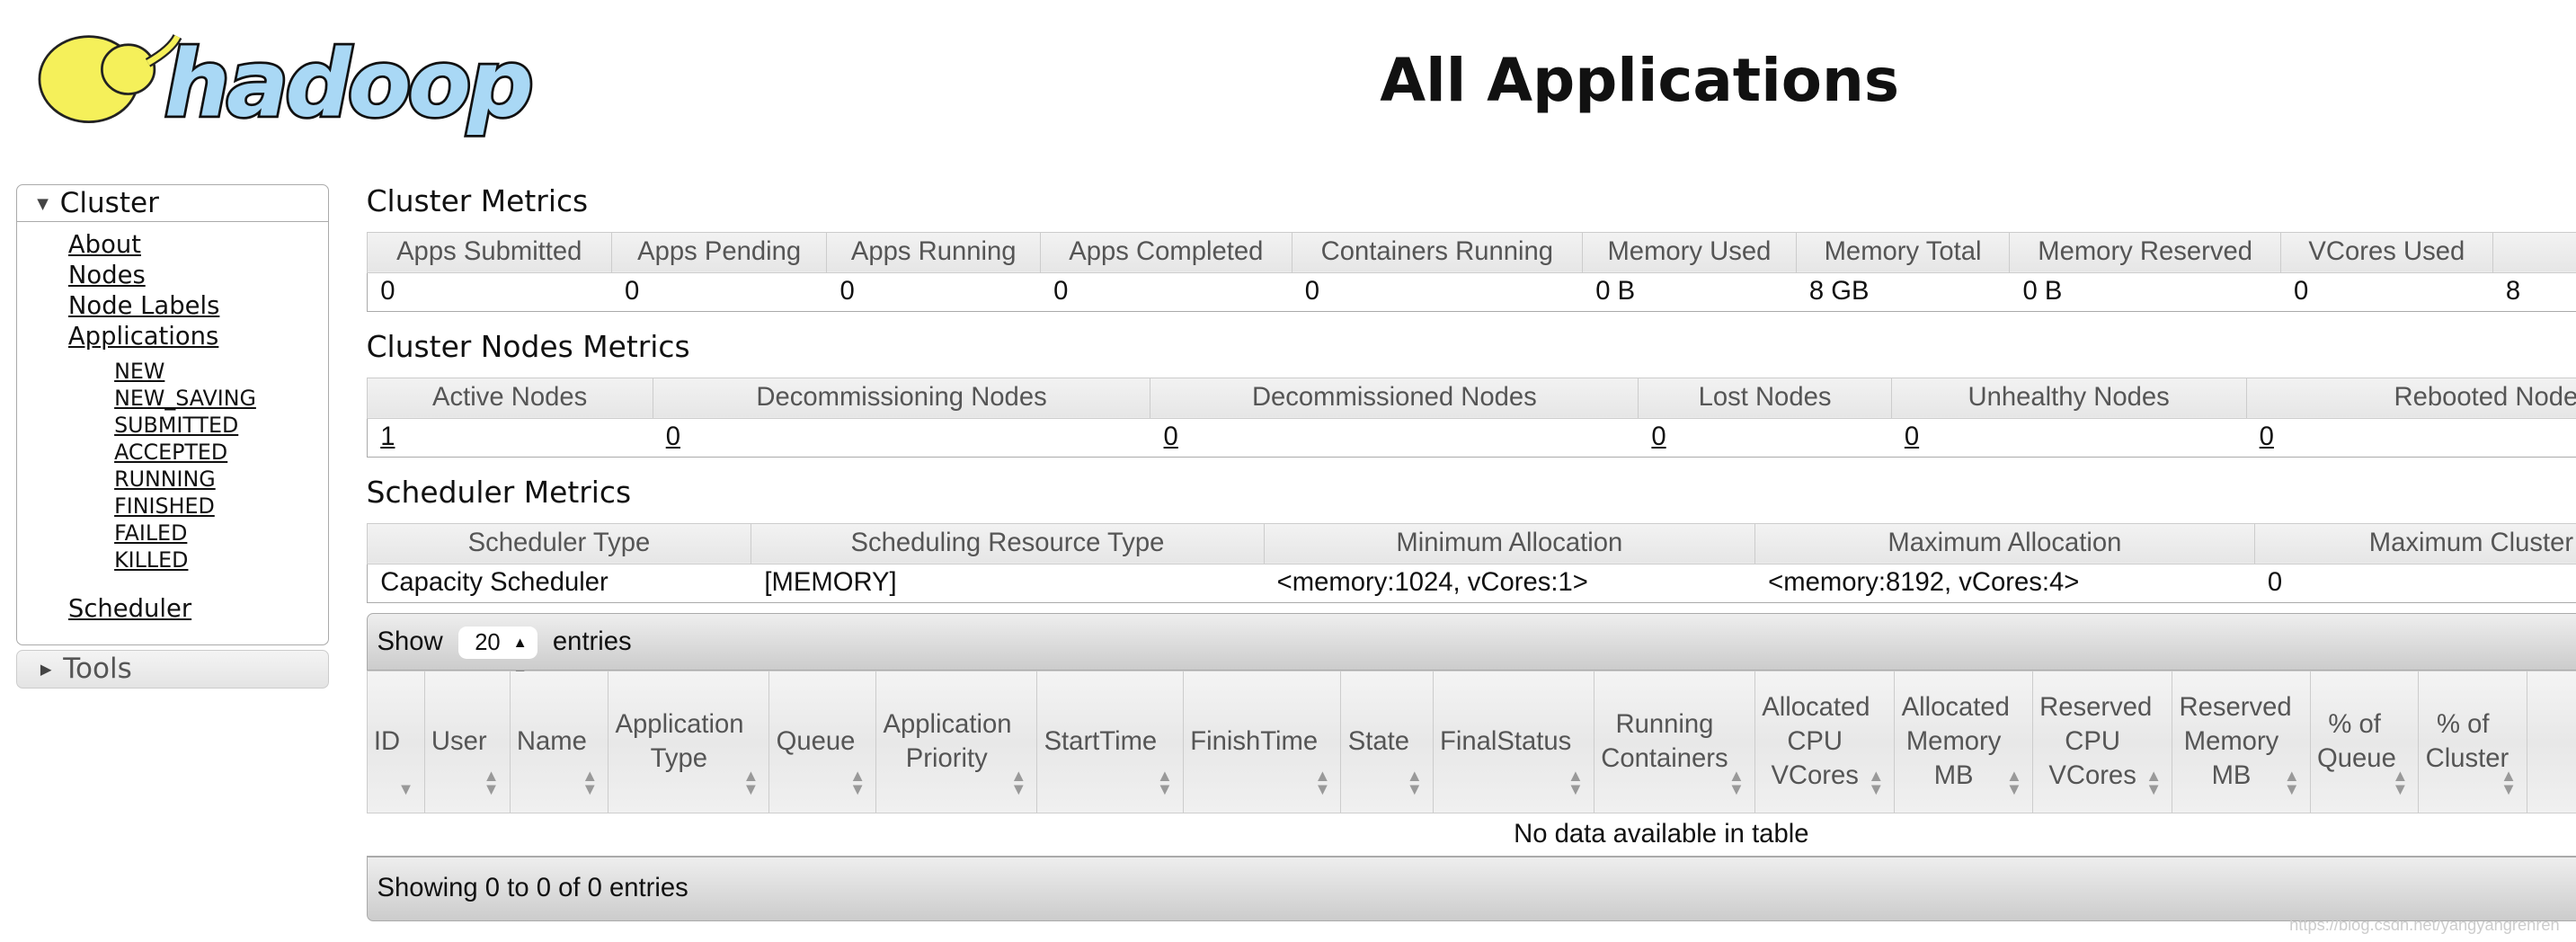 This screenshot has width=2576, height=942. What do you see at coordinates (489, 252) in the screenshot?
I see `column-header: Apps Submitted` at bounding box center [489, 252].